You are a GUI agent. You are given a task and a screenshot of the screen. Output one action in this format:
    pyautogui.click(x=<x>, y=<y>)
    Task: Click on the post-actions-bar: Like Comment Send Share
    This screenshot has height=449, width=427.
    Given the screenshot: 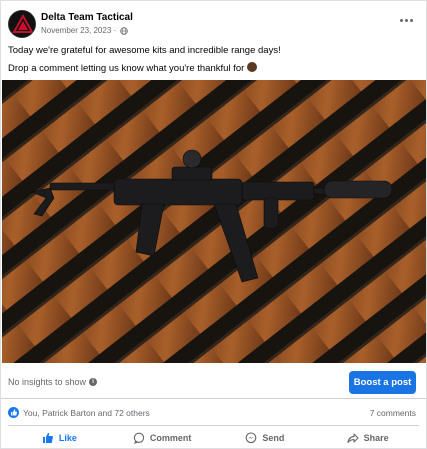 What is the action you would take?
    pyautogui.click(x=213, y=437)
    